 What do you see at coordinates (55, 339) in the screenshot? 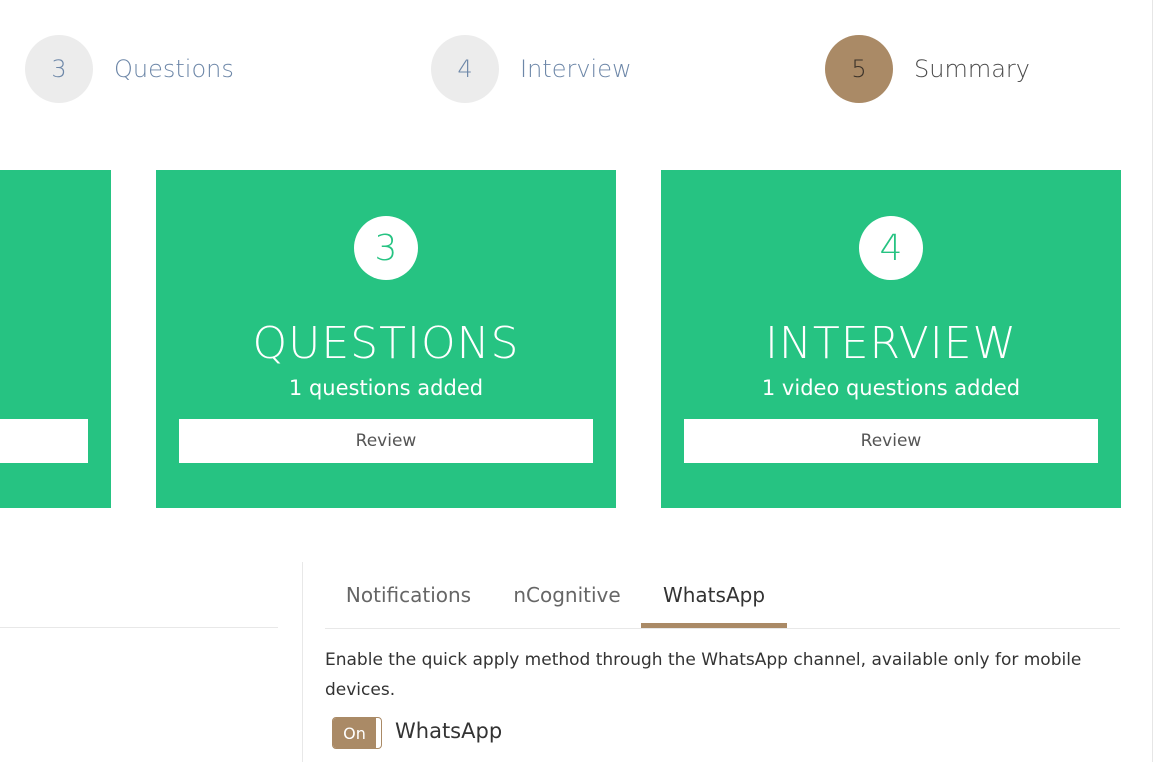
I see `summary-card-previous` at bounding box center [55, 339].